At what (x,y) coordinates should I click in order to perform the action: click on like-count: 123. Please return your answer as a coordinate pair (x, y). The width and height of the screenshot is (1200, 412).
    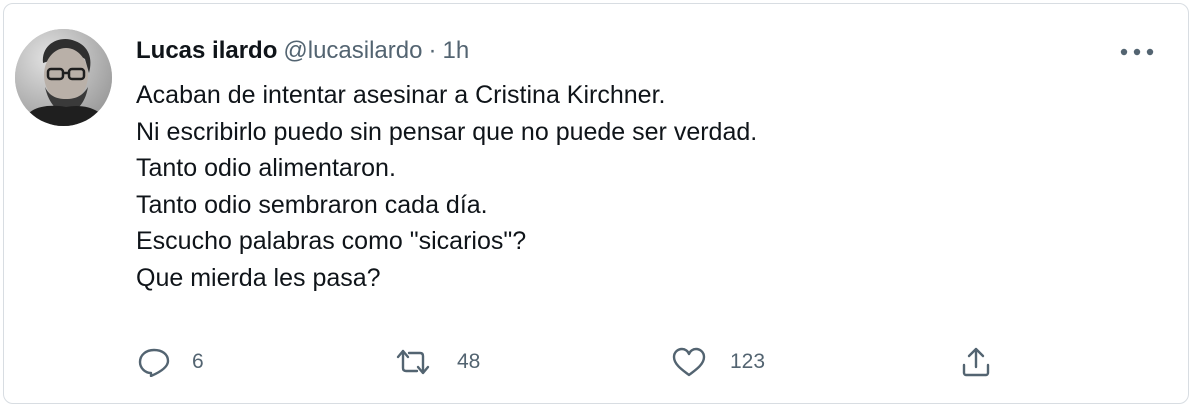
    Looking at the image, I should click on (748, 361).